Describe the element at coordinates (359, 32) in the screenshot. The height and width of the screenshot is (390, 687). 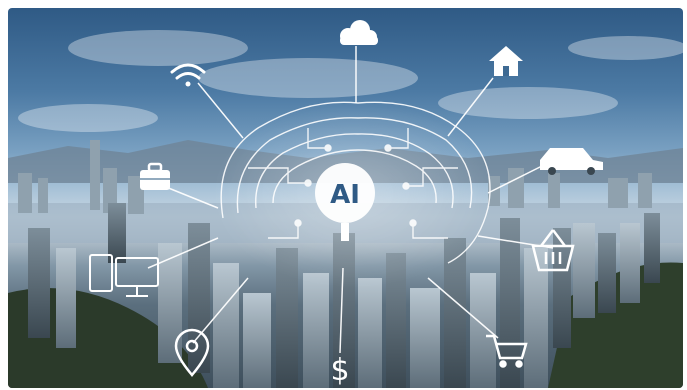
I see `cloud-icon` at that location.